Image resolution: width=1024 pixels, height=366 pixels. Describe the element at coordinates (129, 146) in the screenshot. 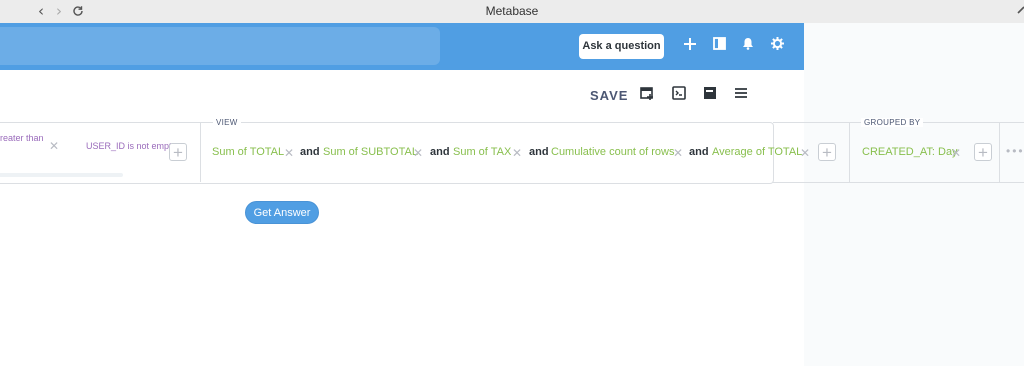

I see `filter-pill: USER_ID is not empt` at that location.